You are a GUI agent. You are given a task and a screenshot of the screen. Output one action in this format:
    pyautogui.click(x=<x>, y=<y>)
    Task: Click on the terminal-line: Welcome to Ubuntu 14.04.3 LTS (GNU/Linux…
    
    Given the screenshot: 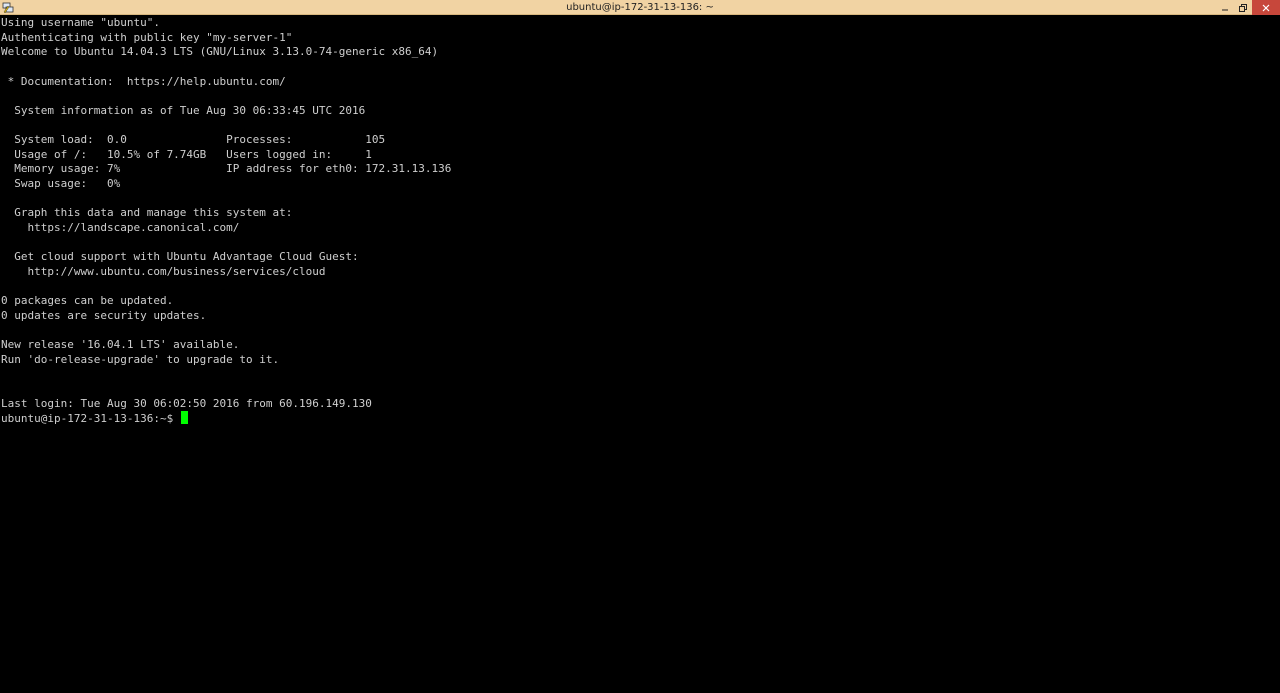 What is the action you would take?
    pyautogui.click(x=220, y=52)
    